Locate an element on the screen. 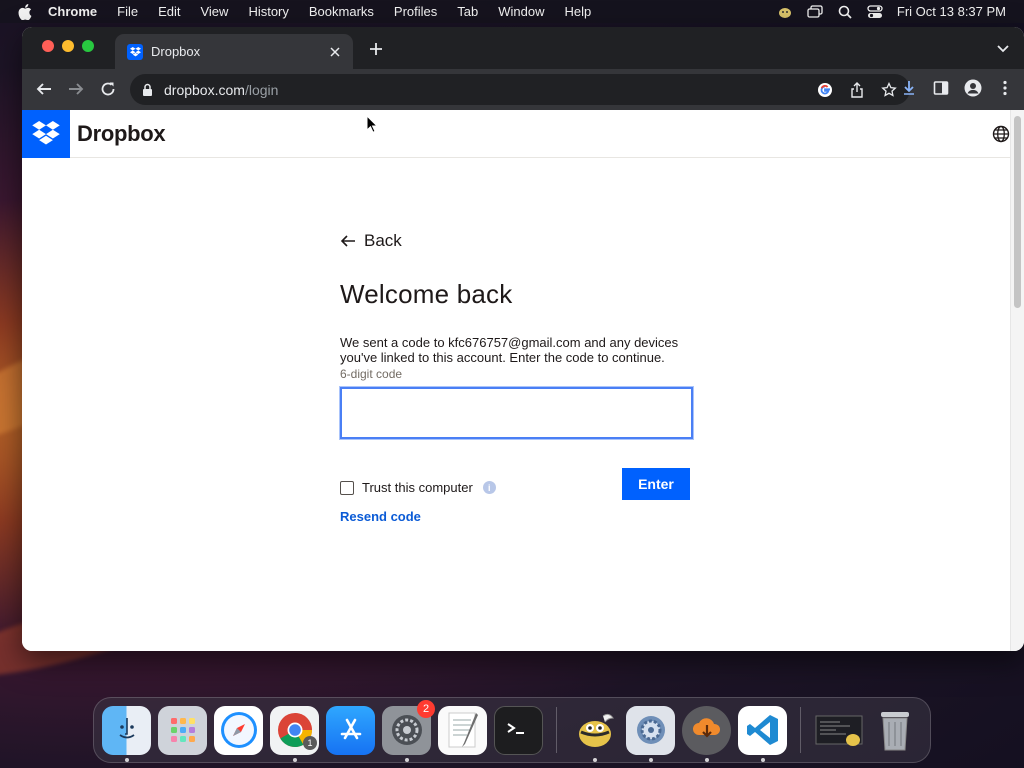  chevron-down-icon is located at coordinates (1003, 48).